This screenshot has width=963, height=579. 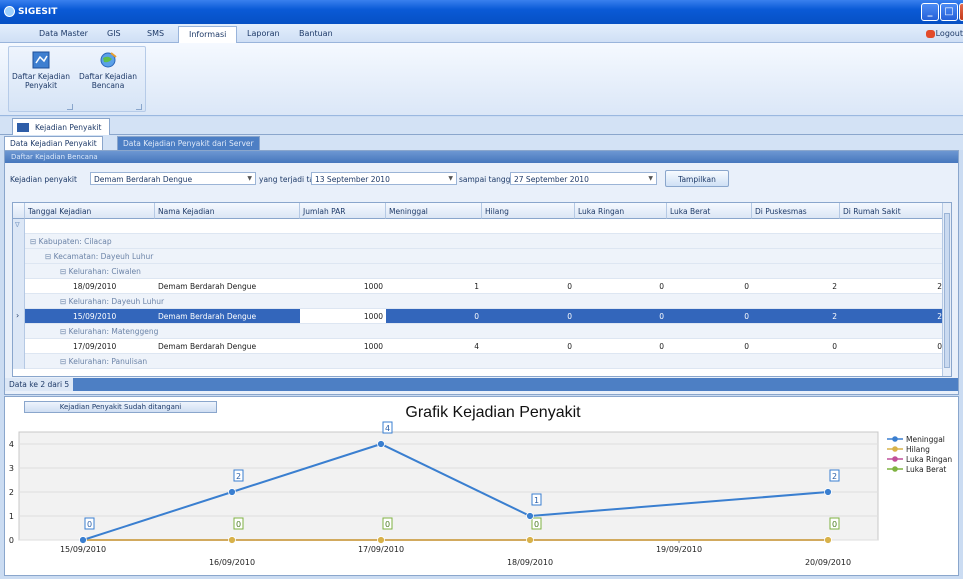 What do you see at coordinates (569, 316) in the screenshot?
I see `cell-hilang: 0` at bounding box center [569, 316].